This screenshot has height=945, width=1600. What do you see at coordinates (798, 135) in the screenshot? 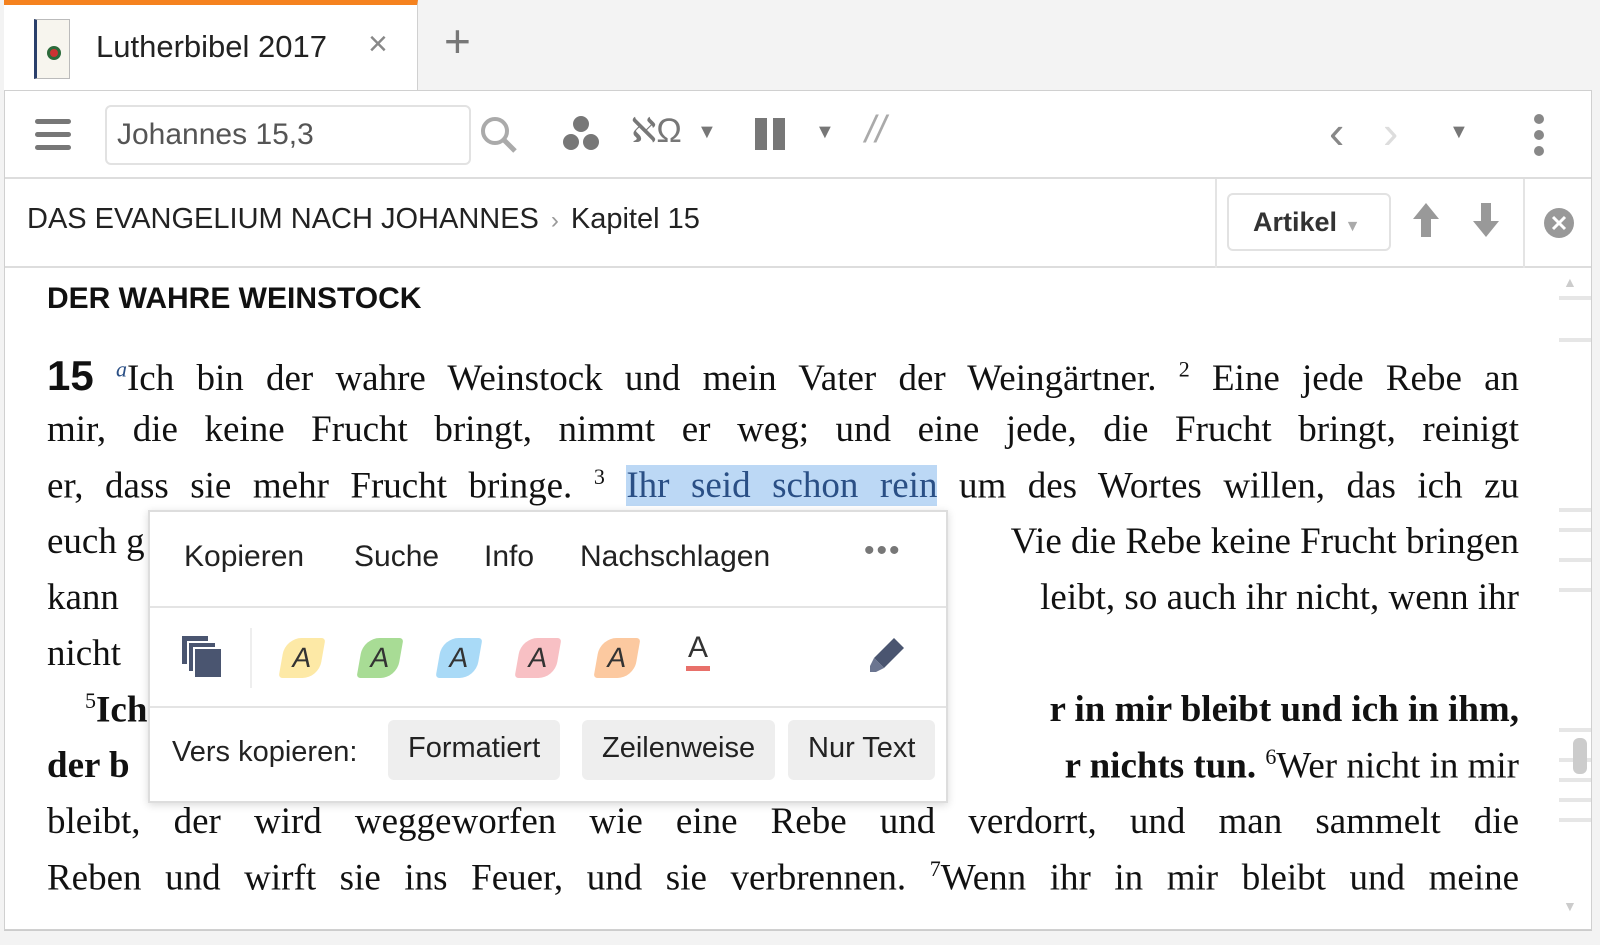
I see `toolbar: ℵΩ ▼ ▼ // ‹ › ▼` at bounding box center [798, 135].